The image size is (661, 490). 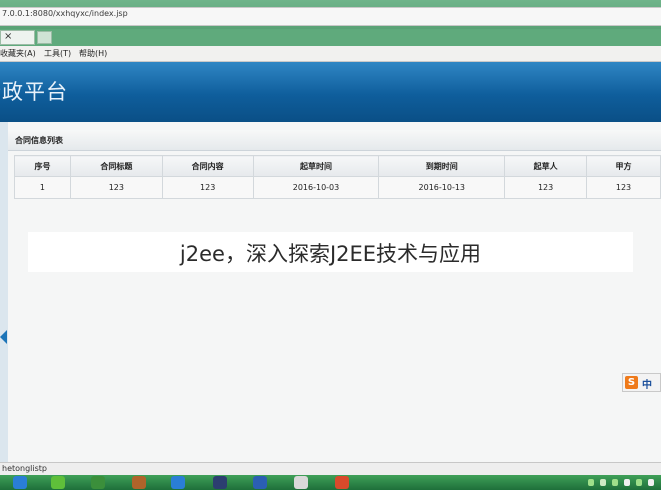 I want to click on cell-title: 123, so click(x=116, y=187).